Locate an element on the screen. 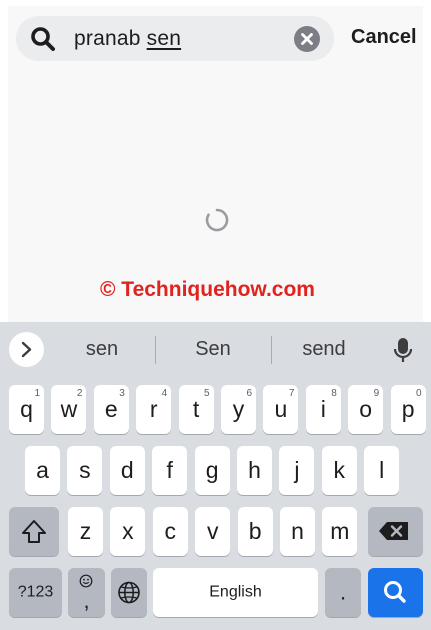 The width and height of the screenshot is (431, 630). key-hint: 6 is located at coordinates (249, 393).